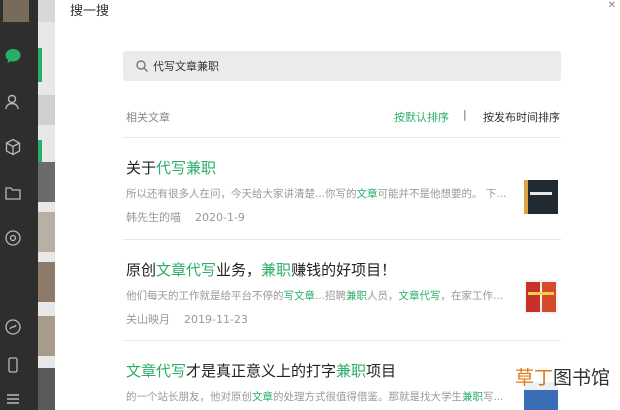  What do you see at coordinates (220, 217) in the screenshot?
I see `article-date: 2020-1-9` at bounding box center [220, 217].